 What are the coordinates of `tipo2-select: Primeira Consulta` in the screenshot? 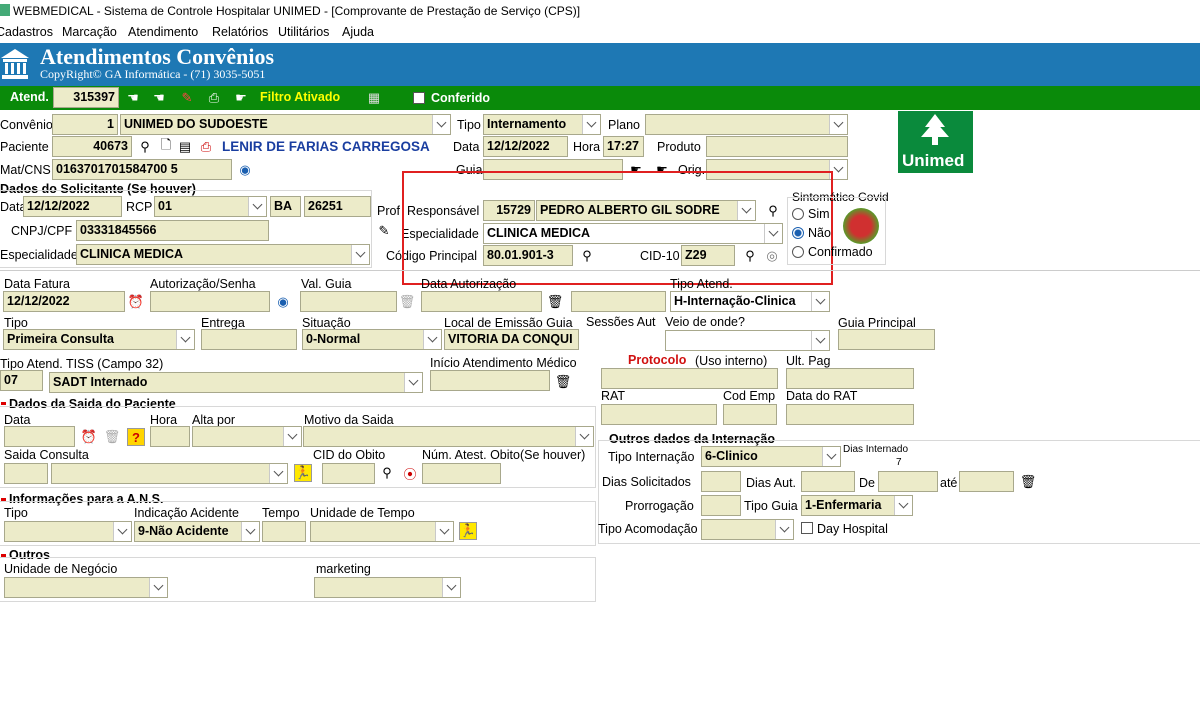 It's located at (99, 339).